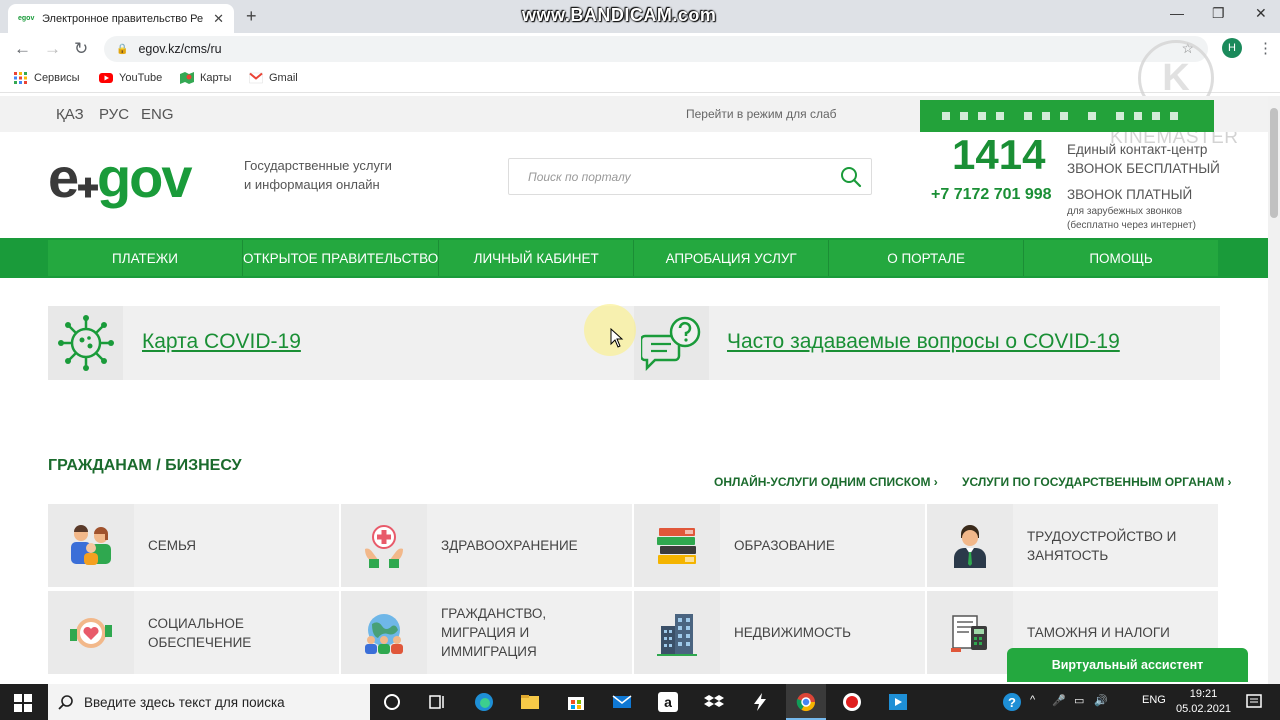  What do you see at coordinates (437, 702) in the screenshot?
I see `task-view-icon` at bounding box center [437, 702].